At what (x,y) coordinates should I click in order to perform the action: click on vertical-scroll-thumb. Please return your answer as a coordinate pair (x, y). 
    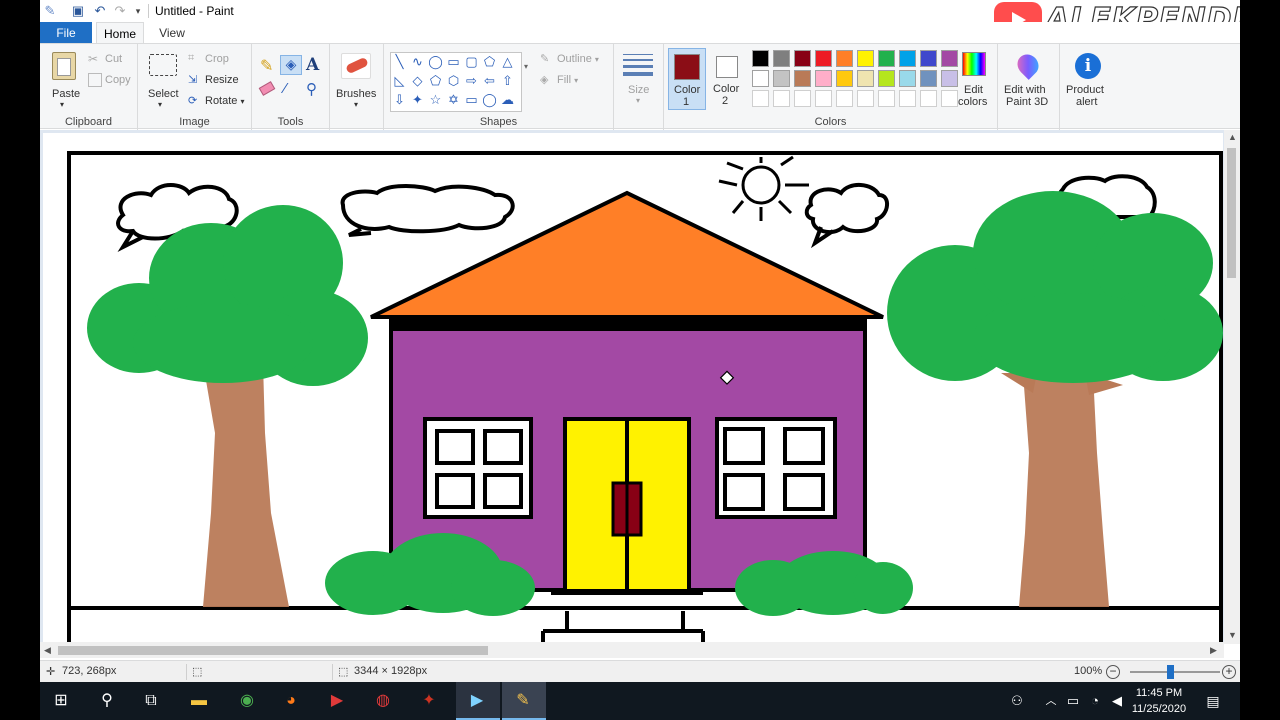
    Looking at the image, I should click on (1231, 213).